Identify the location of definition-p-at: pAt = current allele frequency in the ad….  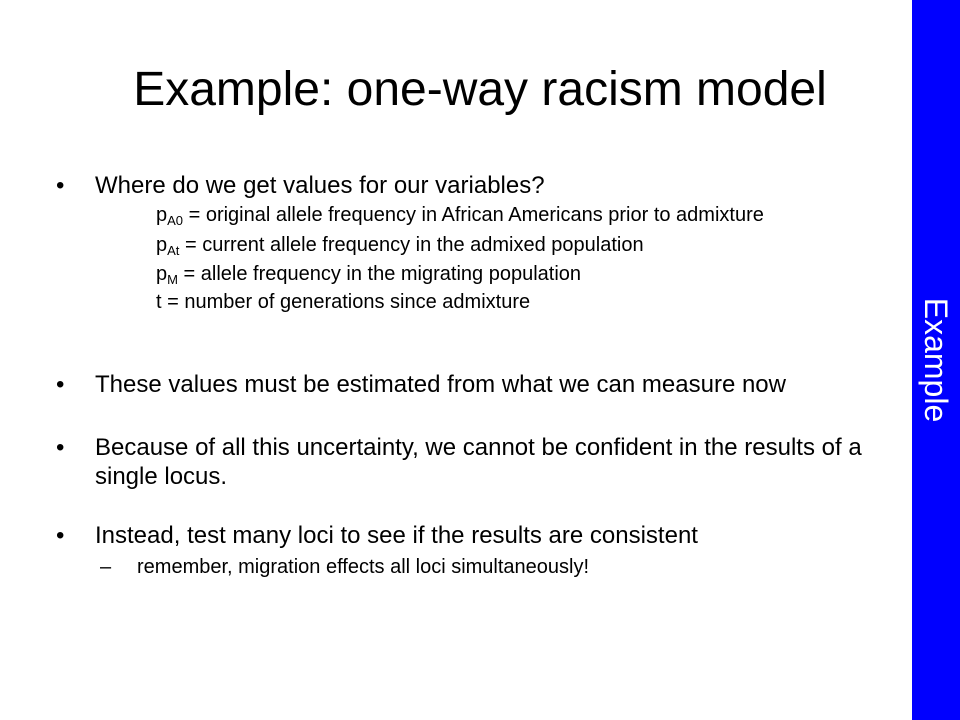
(400, 245).